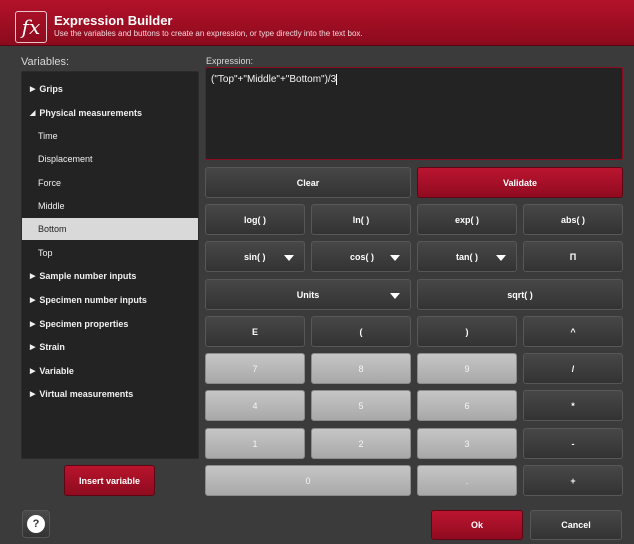  What do you see at coordinates (467, 368) in the screenshot?
I see `digit-9-button: 9` at bounding box center [467, 368].